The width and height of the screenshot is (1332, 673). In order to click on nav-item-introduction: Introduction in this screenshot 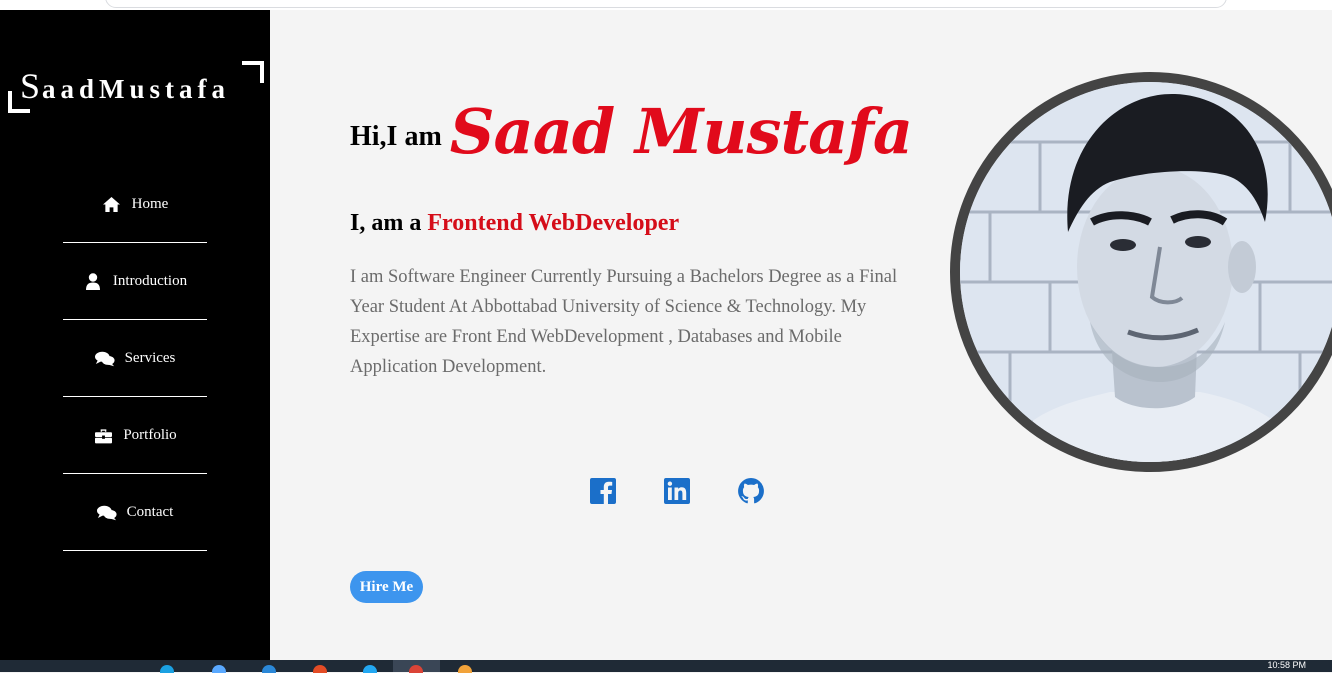, I will do `click(135, 282)`.